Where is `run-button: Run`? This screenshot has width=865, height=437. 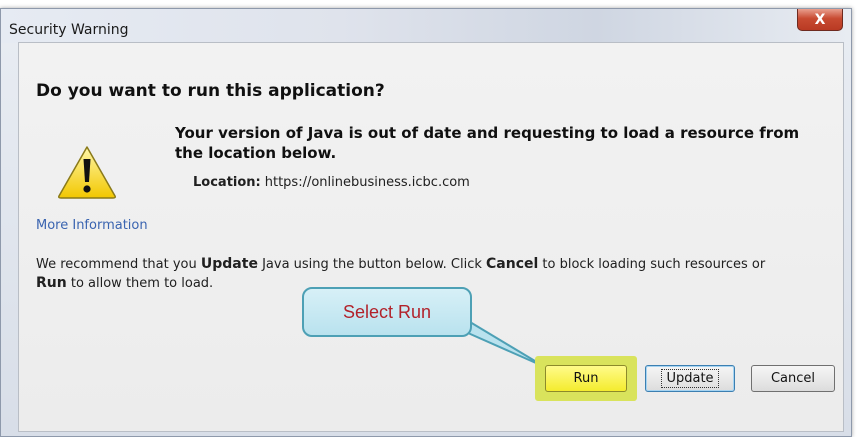
run-button: Run is located at coordinates (586, 378).